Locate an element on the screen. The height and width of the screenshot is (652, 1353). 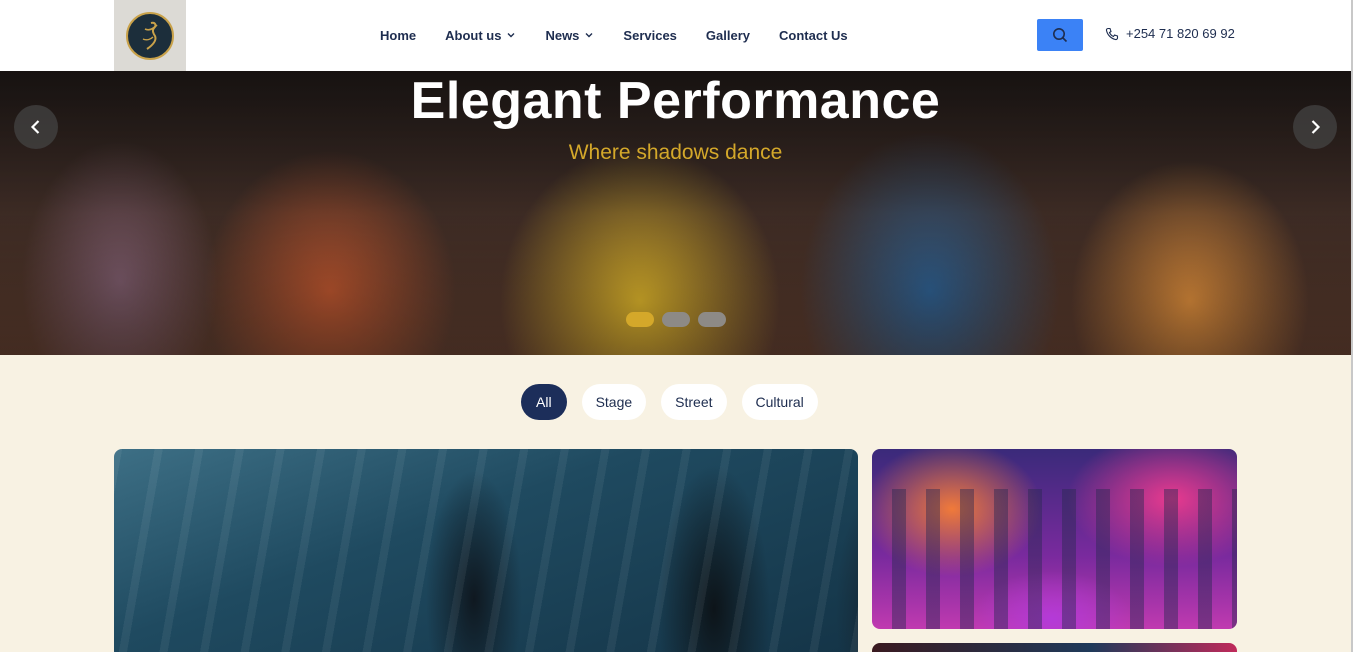
previous-slide-button is located at coordinates (36, 127).